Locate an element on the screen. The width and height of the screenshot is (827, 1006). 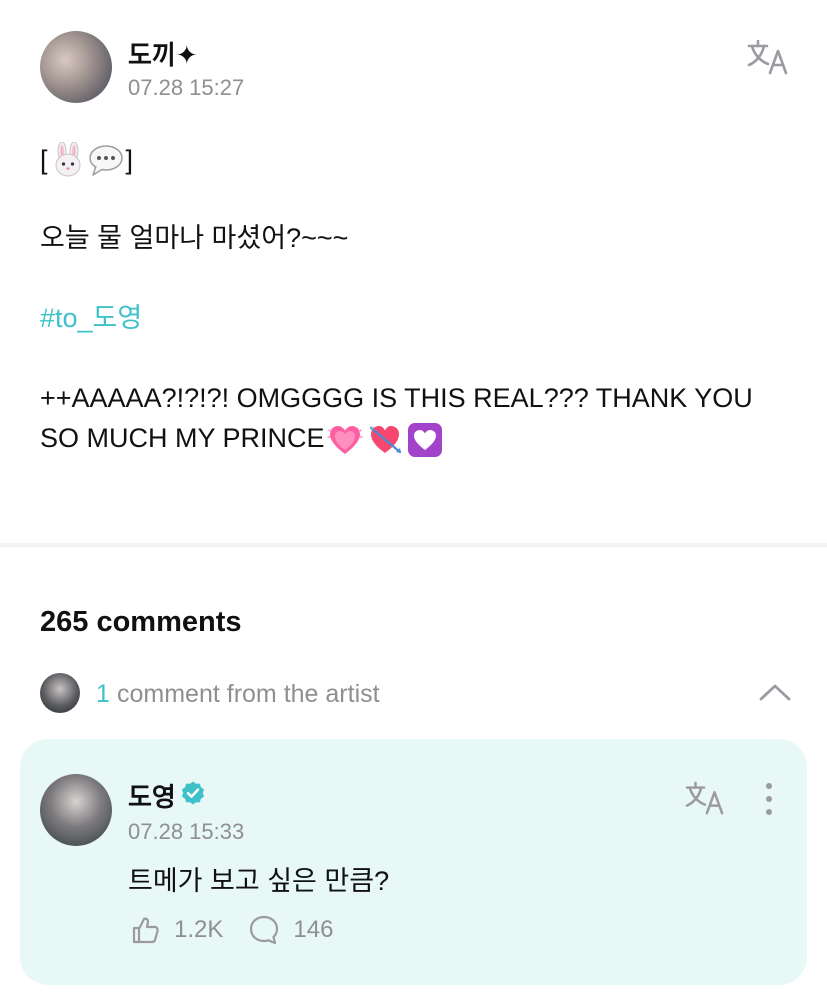
comment-stats: 1.2K 146 is located at coordinates (230, 930).